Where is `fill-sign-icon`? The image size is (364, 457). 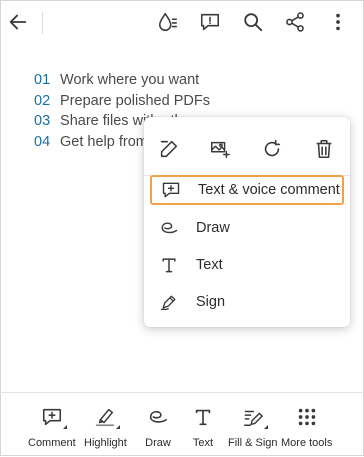
fill-sign-icon is located at coordinates (254, 417).